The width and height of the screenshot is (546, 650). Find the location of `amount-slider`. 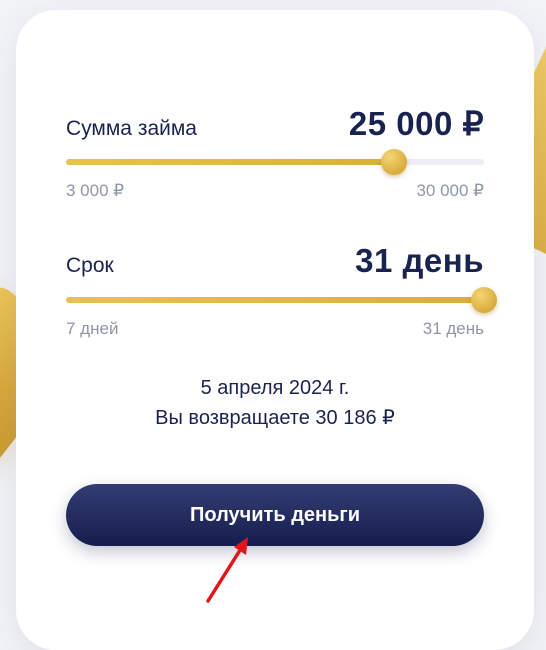

amount-slider is located at coordinates (275, 162).